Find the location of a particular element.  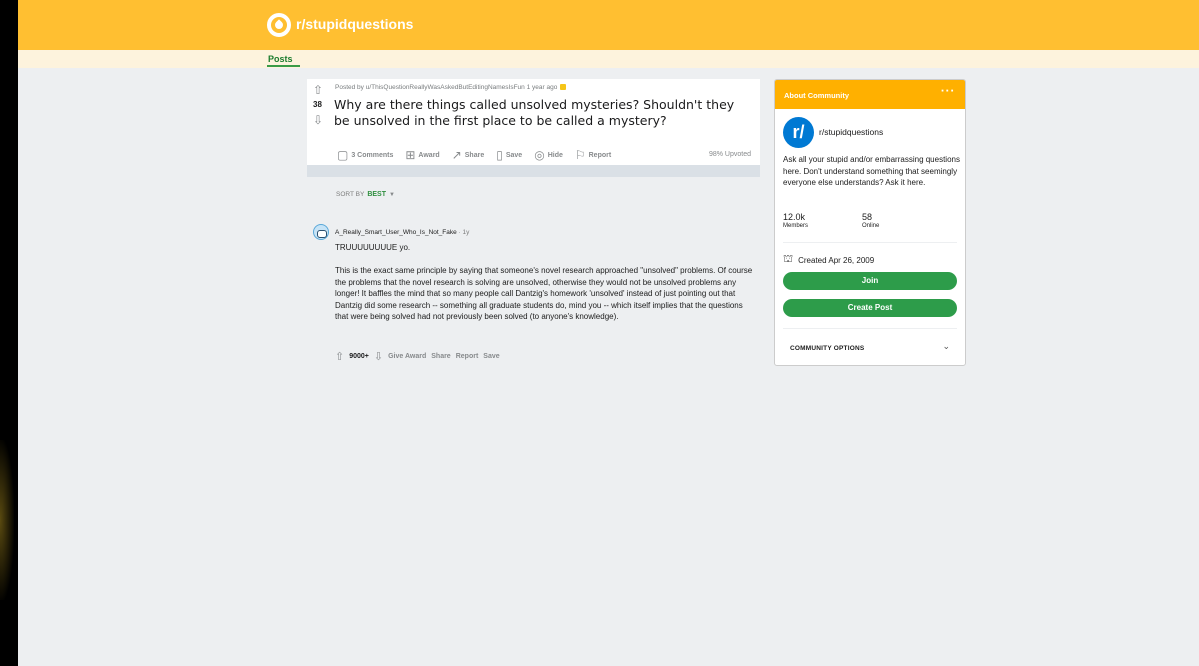

tab-posts: Posts is located at coordinates (280, 59).